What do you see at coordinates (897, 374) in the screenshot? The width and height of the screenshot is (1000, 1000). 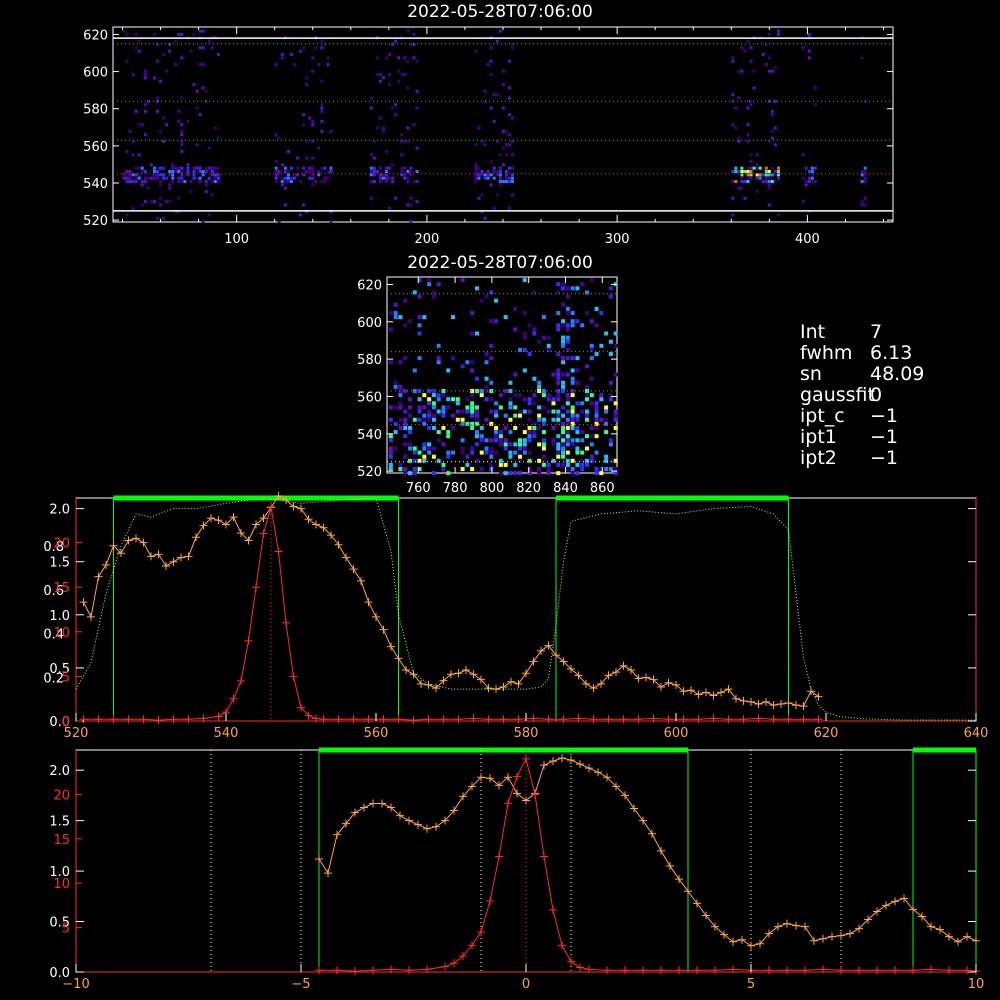 I see `info-value: 48.09` at bounding box center [897, 374].